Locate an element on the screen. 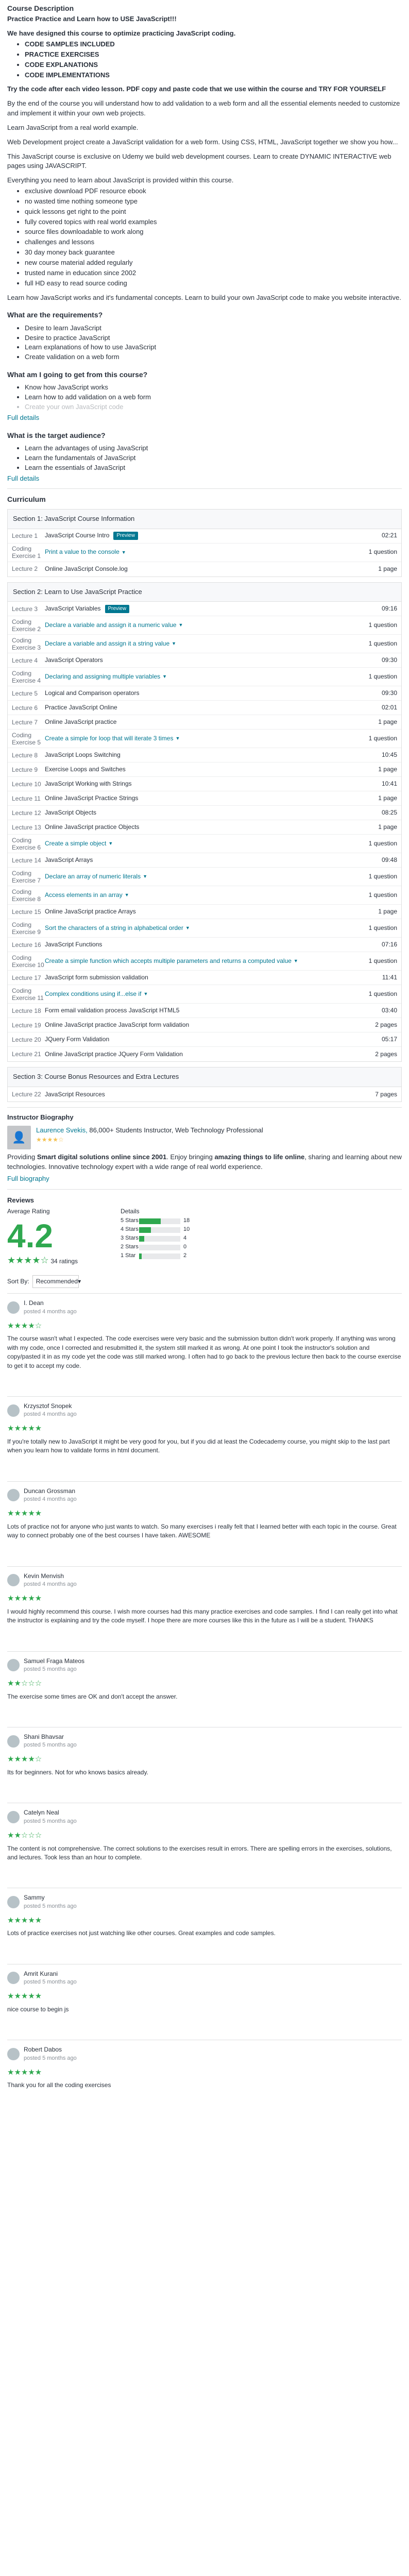 This screenshot has width=409, height=2576. reviewer-name: Kevin Menvish is located at coordinates (51, 1576).